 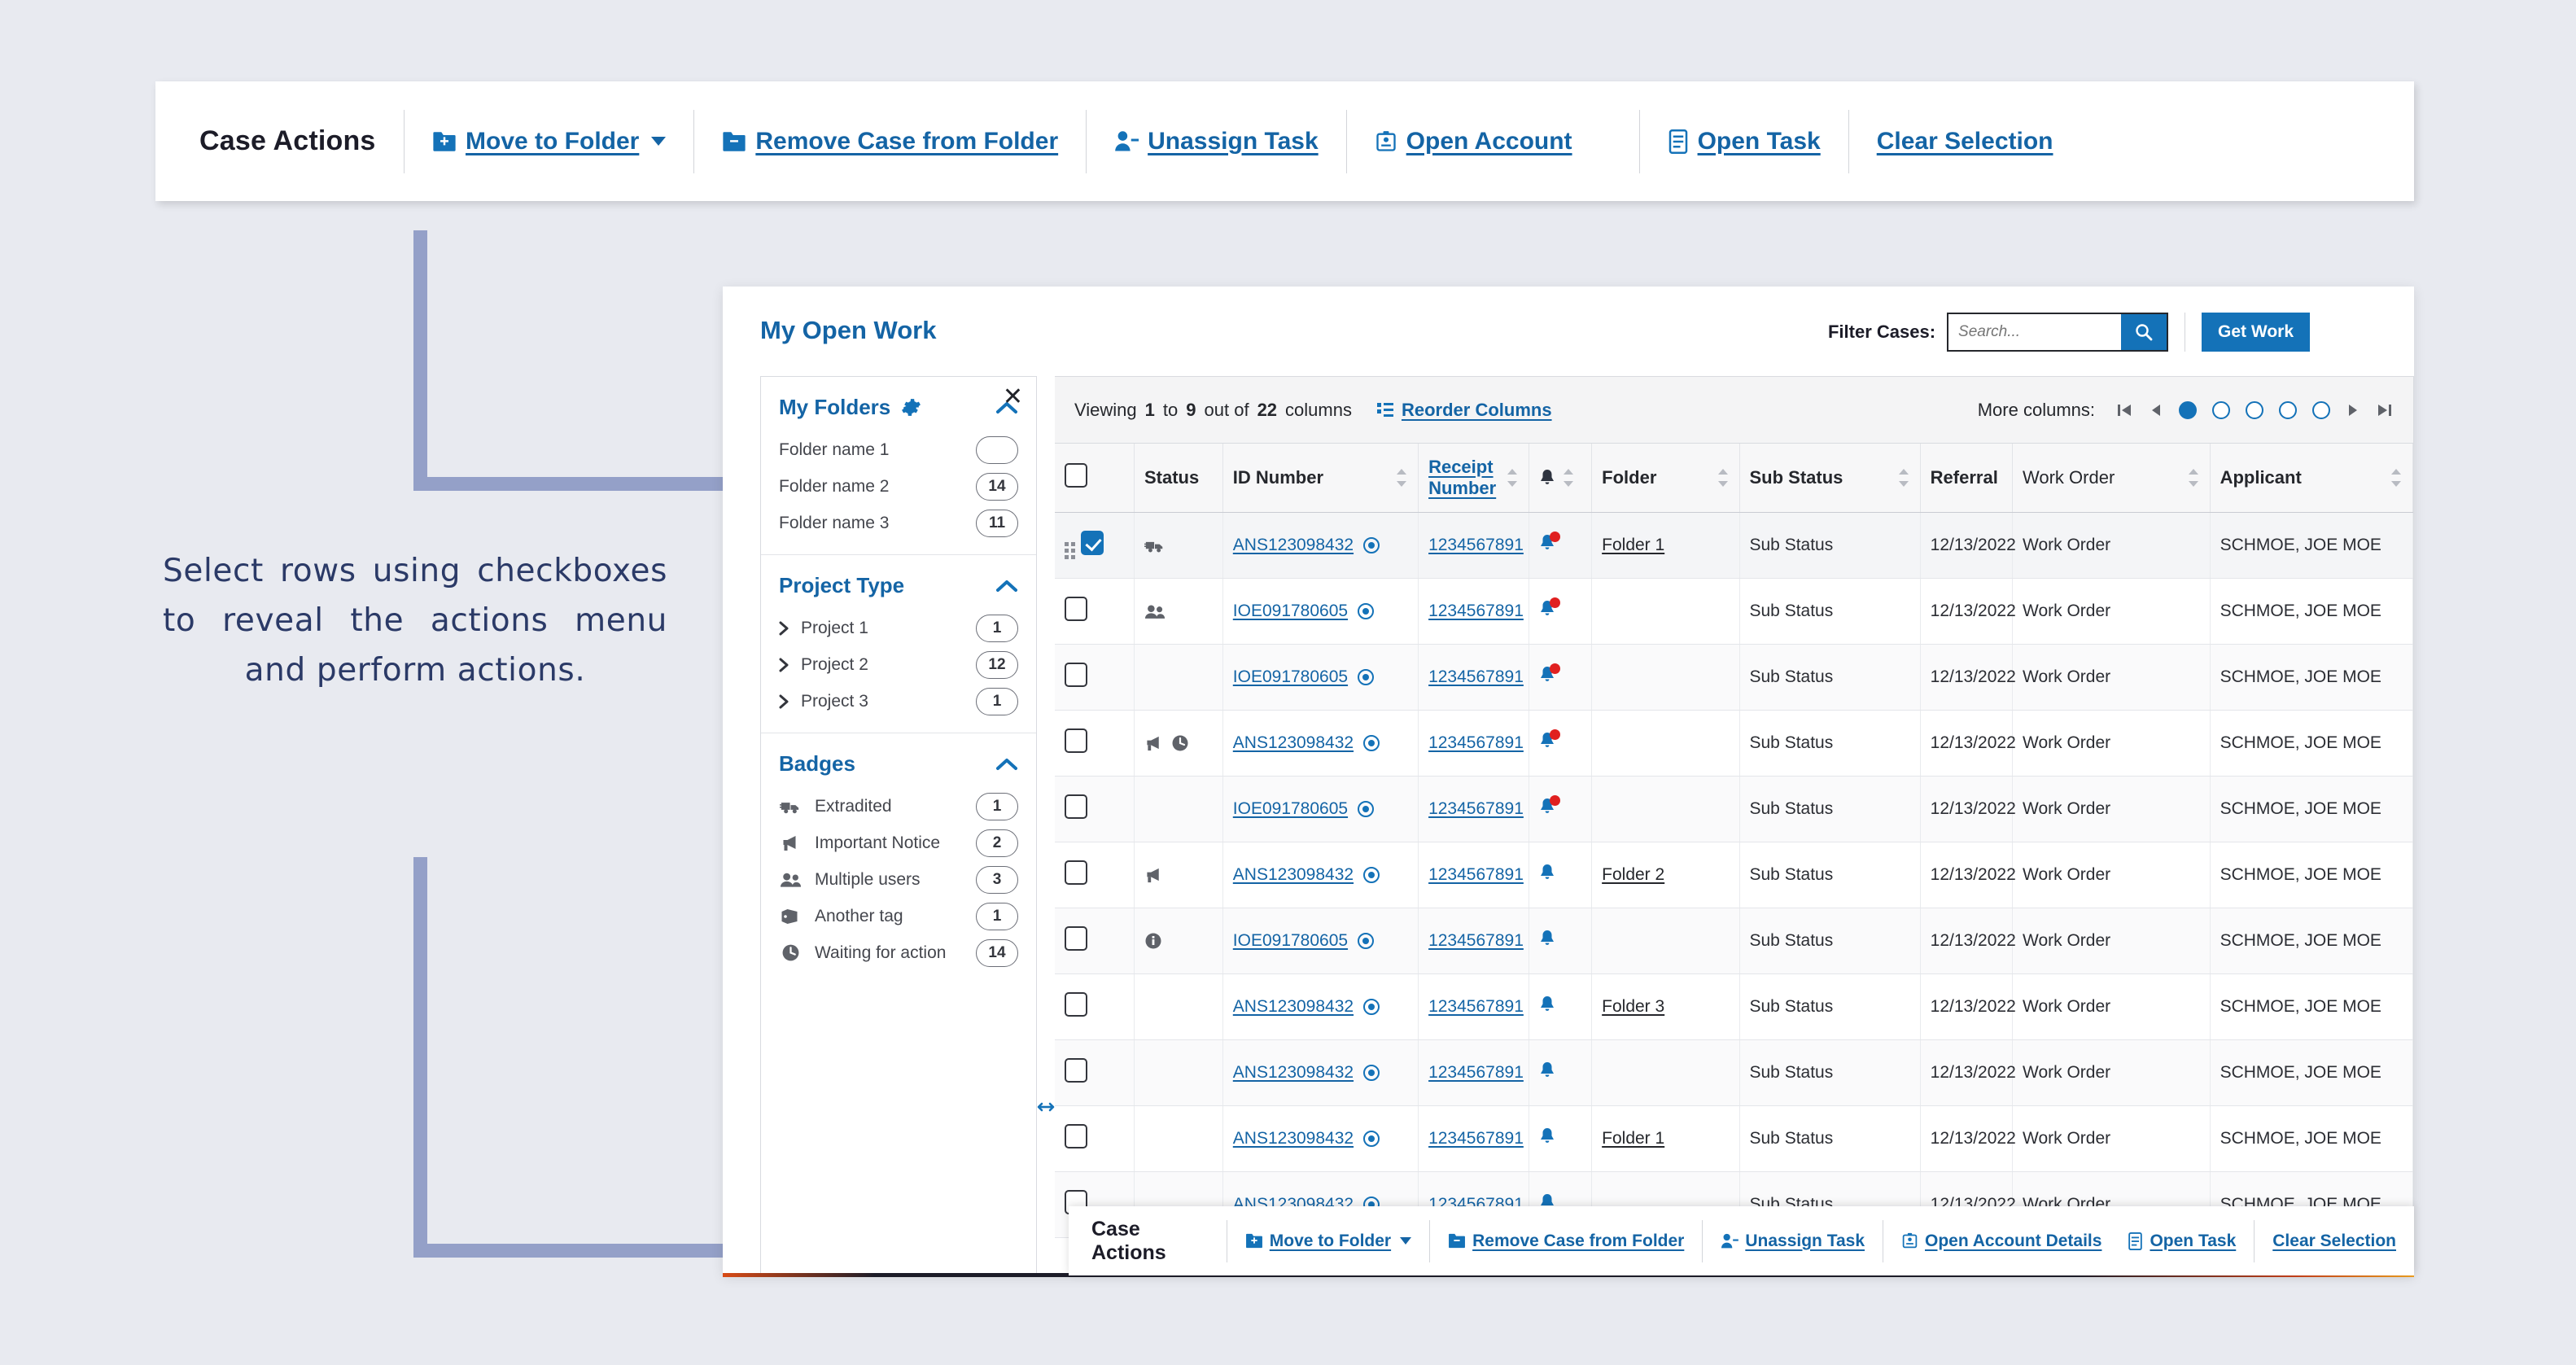 What do you see at coordinates (898, 487) in the screenshot?
I see `sidebar-folder-item: Folder name 2 14` at bounding box center [898, 487].